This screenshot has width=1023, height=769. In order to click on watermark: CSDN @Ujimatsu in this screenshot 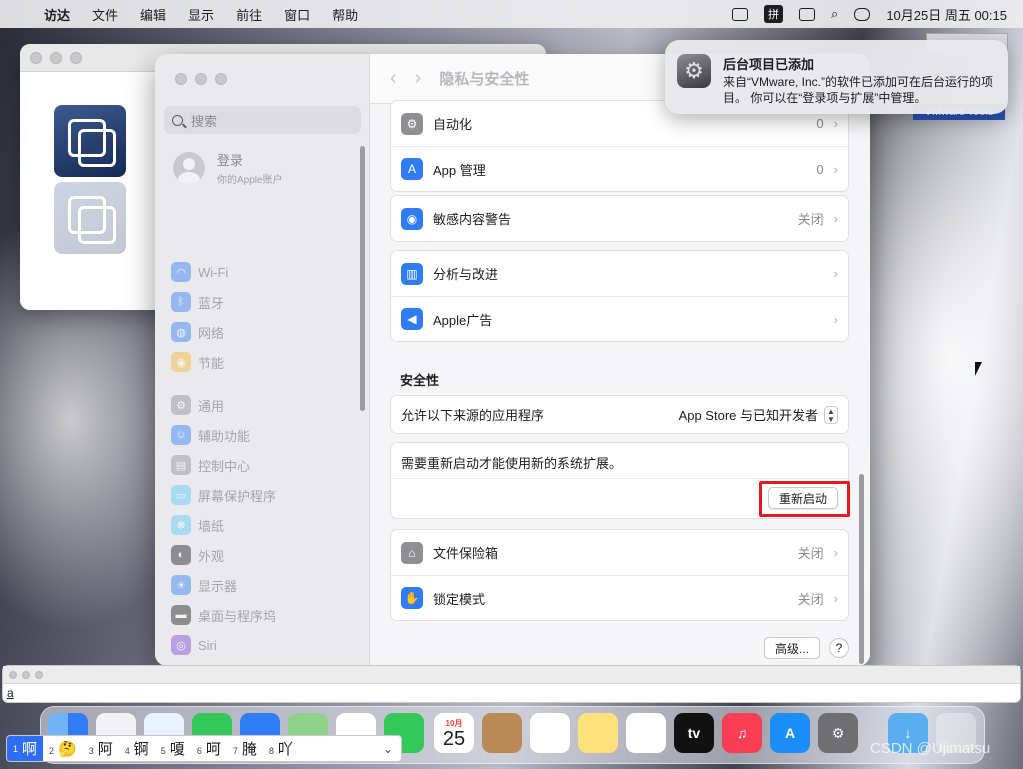, I will do `click(930, 748)`.